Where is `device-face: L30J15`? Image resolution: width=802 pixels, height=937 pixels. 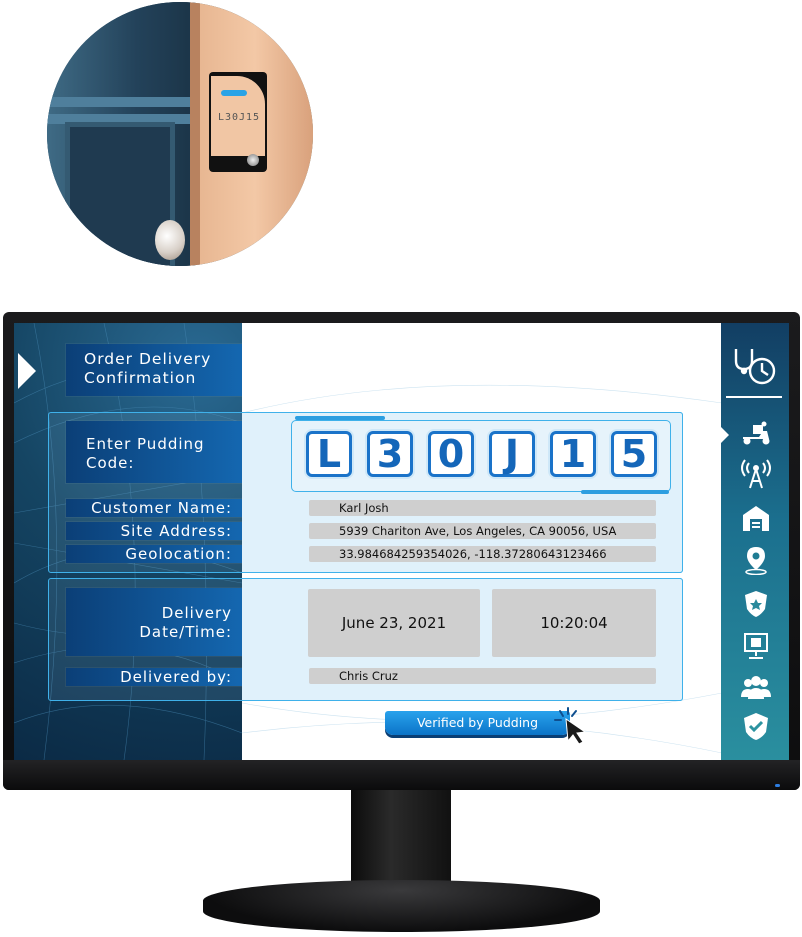 device-face: L30J15 is located at coordinates (238, 116).